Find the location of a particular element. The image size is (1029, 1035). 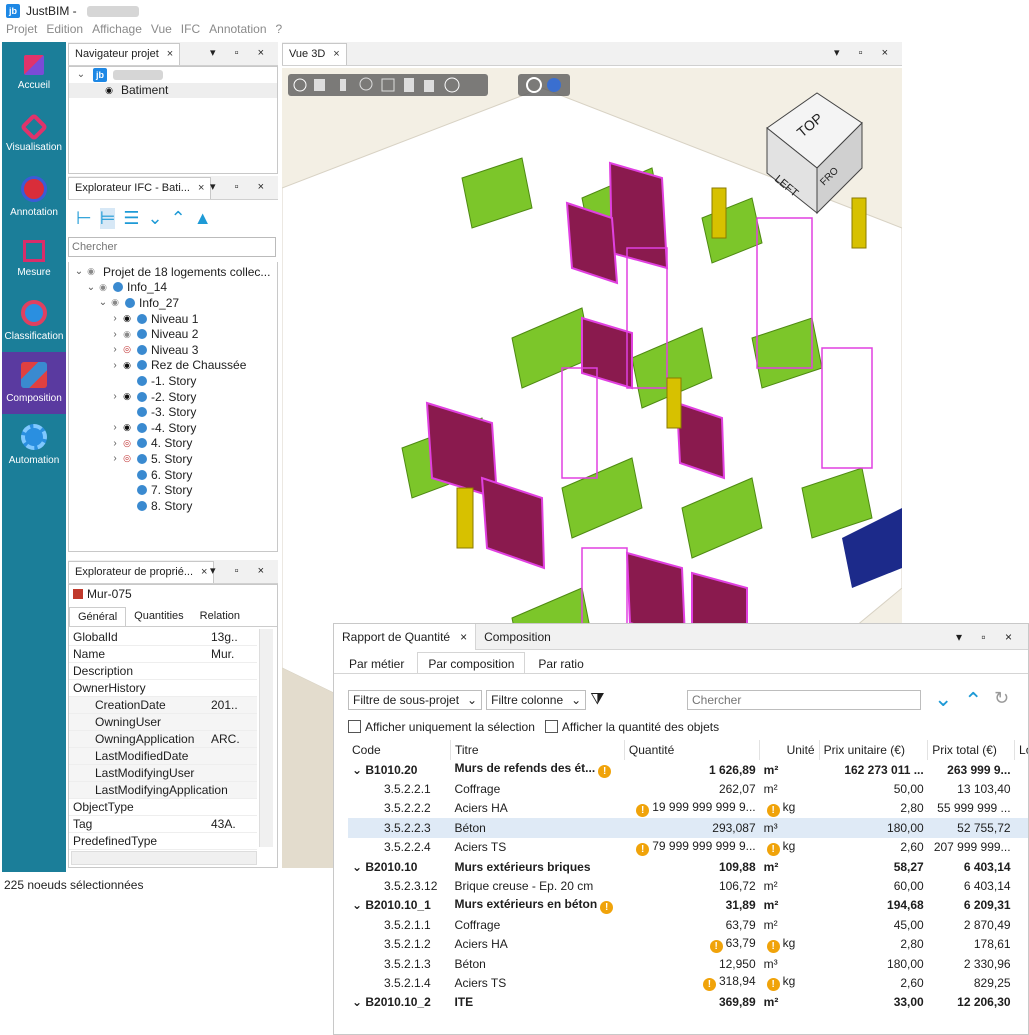

filter-funnel-icon: ⧩ is located at coordinates (597, 700).